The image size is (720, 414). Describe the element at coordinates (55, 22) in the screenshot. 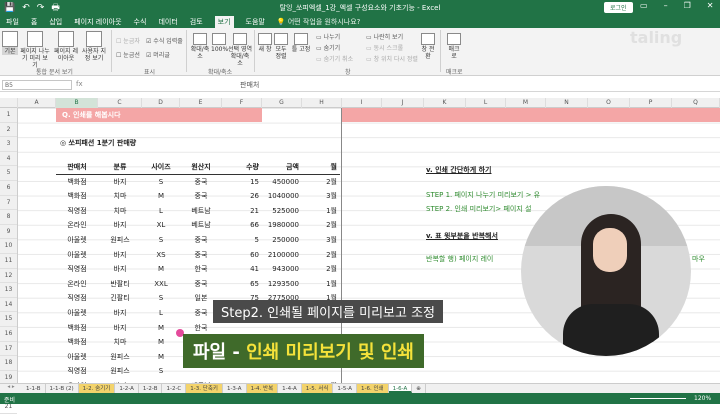

I see `tab-insert: 삽입` at that location.